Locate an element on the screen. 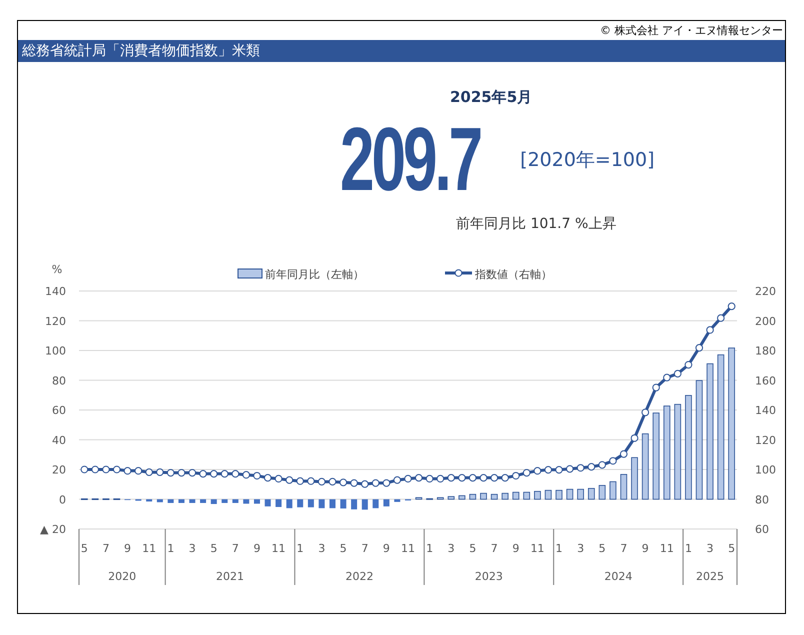 The image size is (804, 635). period: 2025年5月 is located at coordinates (492, 97).